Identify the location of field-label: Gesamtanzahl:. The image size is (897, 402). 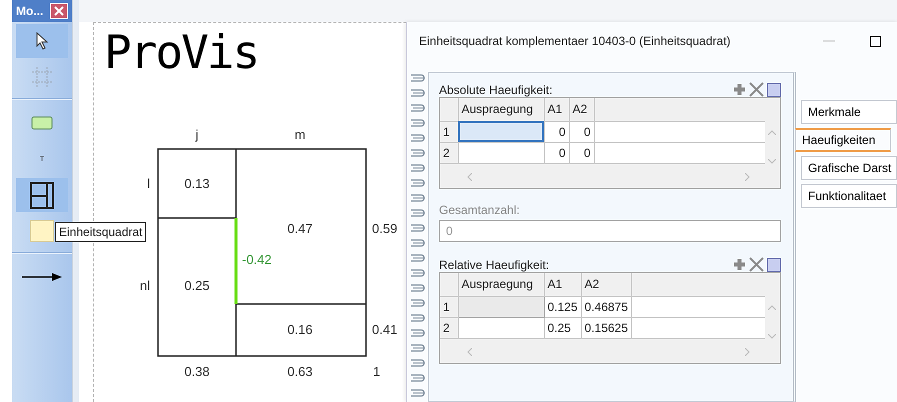
(480, 210).